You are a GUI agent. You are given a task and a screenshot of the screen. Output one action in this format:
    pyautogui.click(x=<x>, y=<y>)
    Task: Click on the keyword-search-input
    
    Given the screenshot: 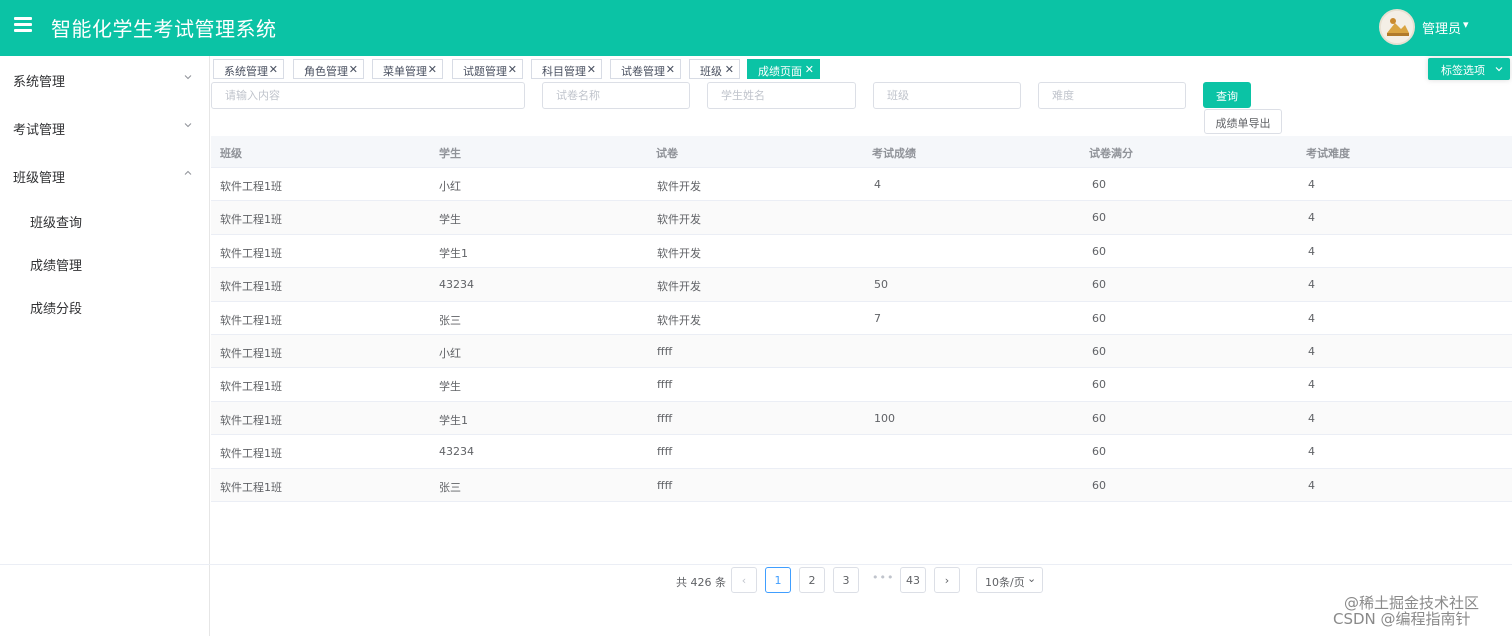 What is the action you would take?
    pyautogui.click(x=368, y=95)
    